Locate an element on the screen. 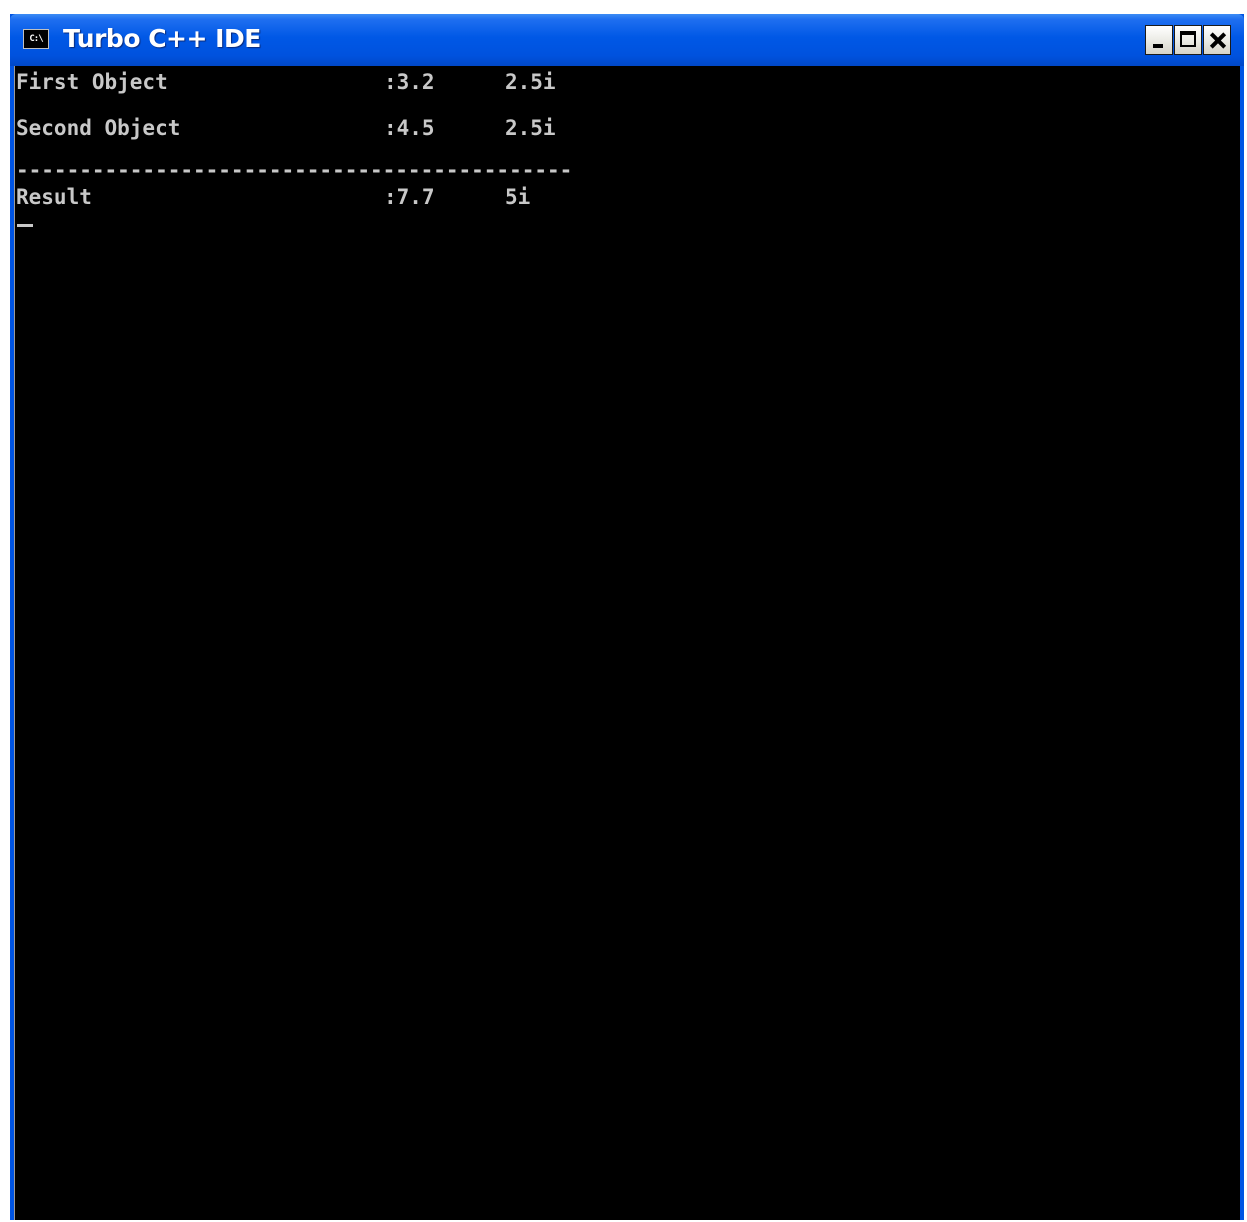 This screenshot has height=1222, width=1247. result-label: Result is located at coordinates (54, 197).